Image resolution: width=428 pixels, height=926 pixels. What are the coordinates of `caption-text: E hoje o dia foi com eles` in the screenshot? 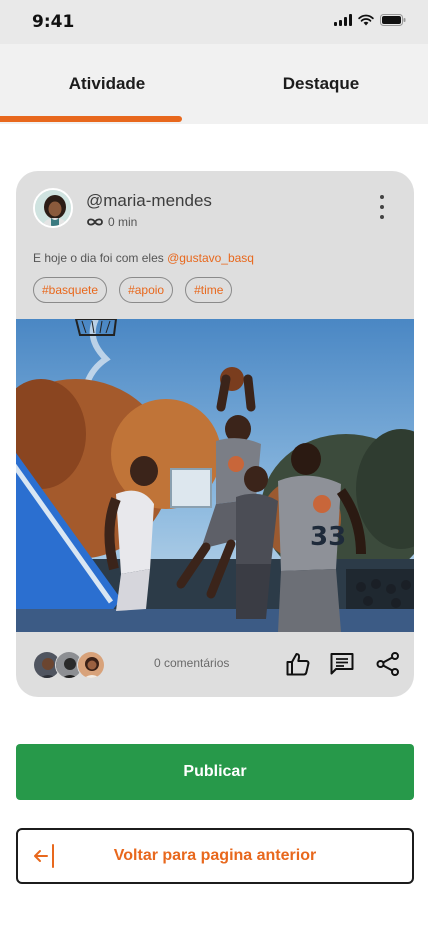 It's located at (100, 258).